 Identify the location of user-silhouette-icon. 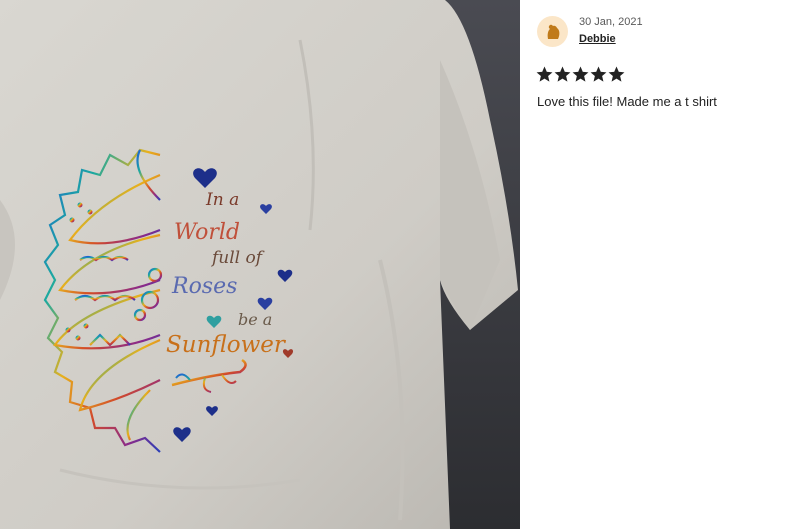
(553, 31).